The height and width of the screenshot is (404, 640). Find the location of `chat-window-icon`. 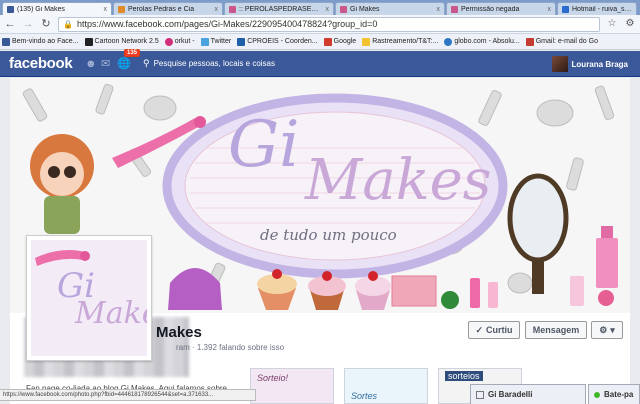

chat-window-icon is located at coordinates (480, 394).